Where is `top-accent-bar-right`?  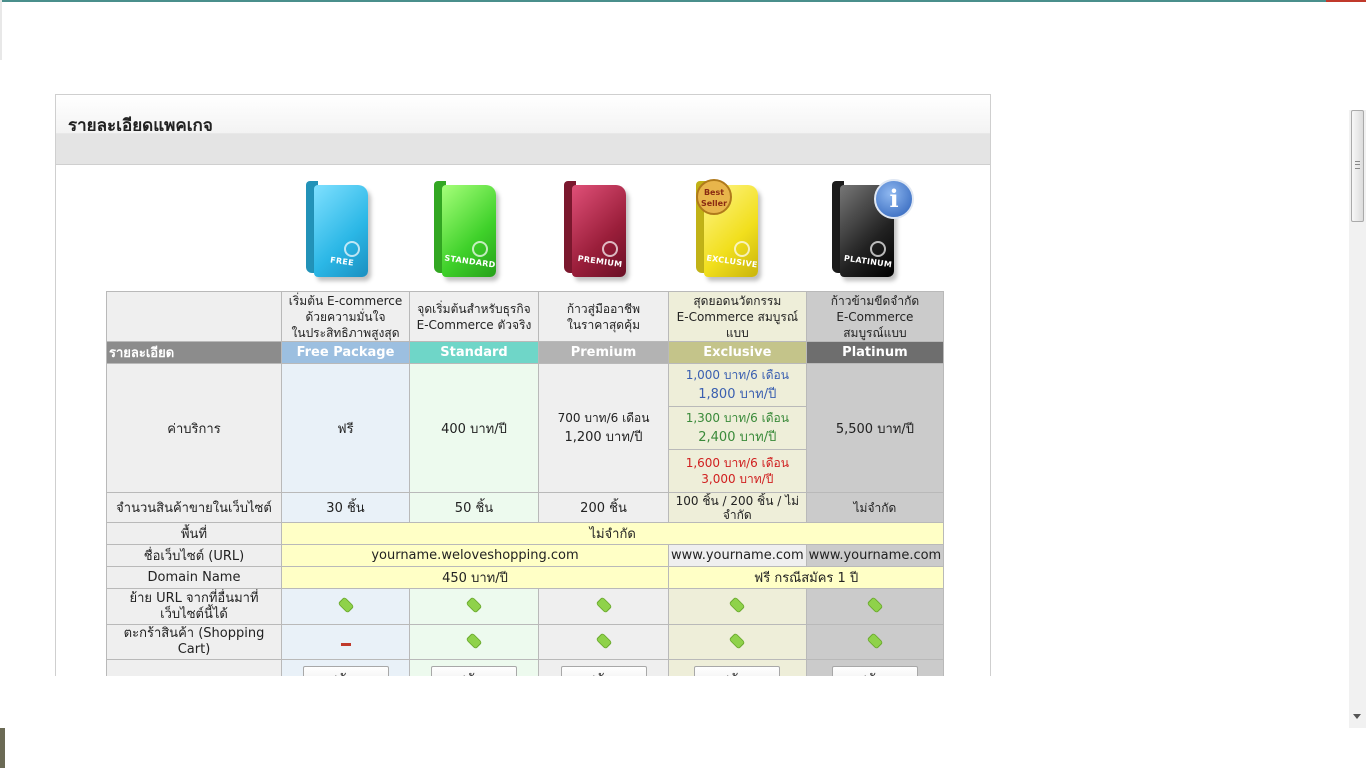
top-accent-bar-right is located at coordinates (1346, 1).